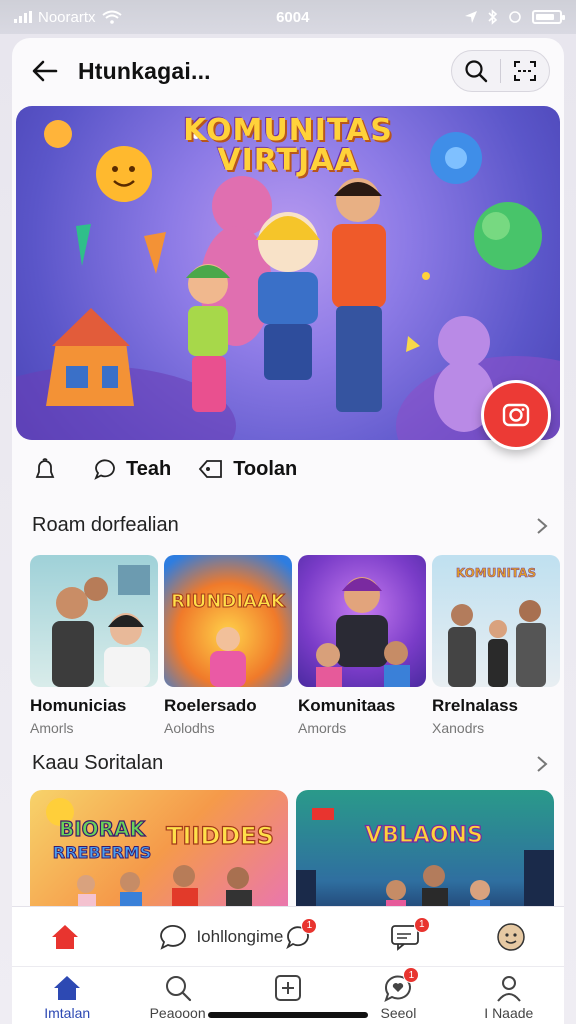 The image size is (576, 1024). What do you see at coordinates (23, 17) in the screenshot?
I see `signal-icon` at bounding box center [23, 17].